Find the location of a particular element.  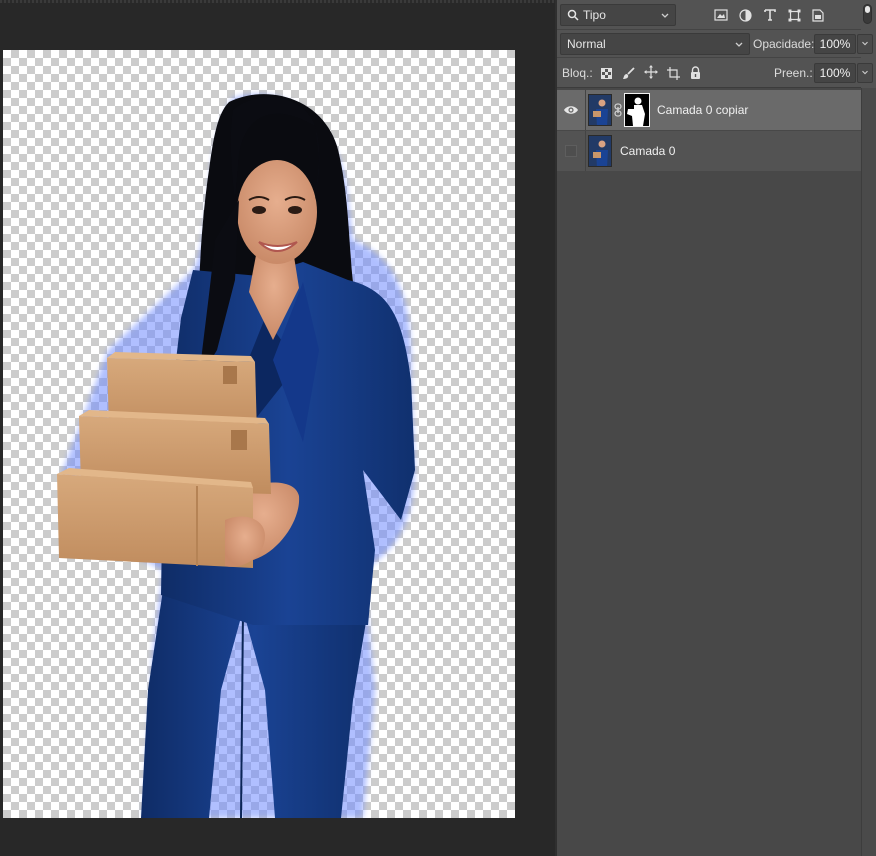

opacity-dropdown-button is located at coordinates (865, 44).